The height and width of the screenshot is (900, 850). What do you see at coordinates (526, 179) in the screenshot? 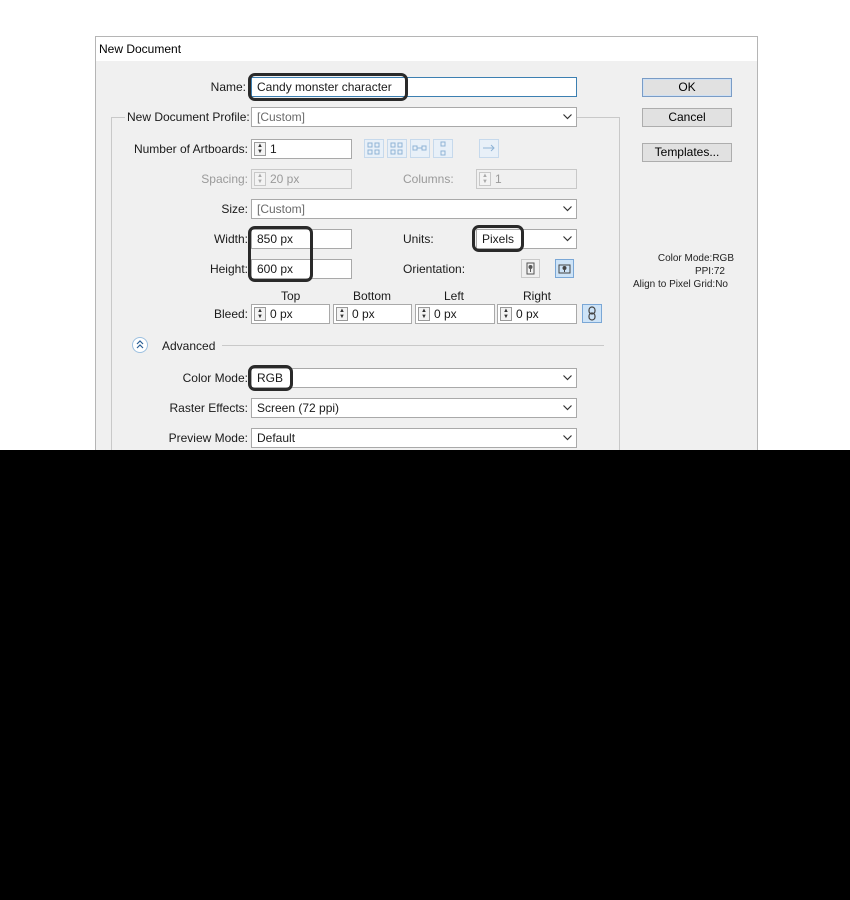
I see `columns-stepper: ▲ ▼ 1` at bounding box center [526, 179].